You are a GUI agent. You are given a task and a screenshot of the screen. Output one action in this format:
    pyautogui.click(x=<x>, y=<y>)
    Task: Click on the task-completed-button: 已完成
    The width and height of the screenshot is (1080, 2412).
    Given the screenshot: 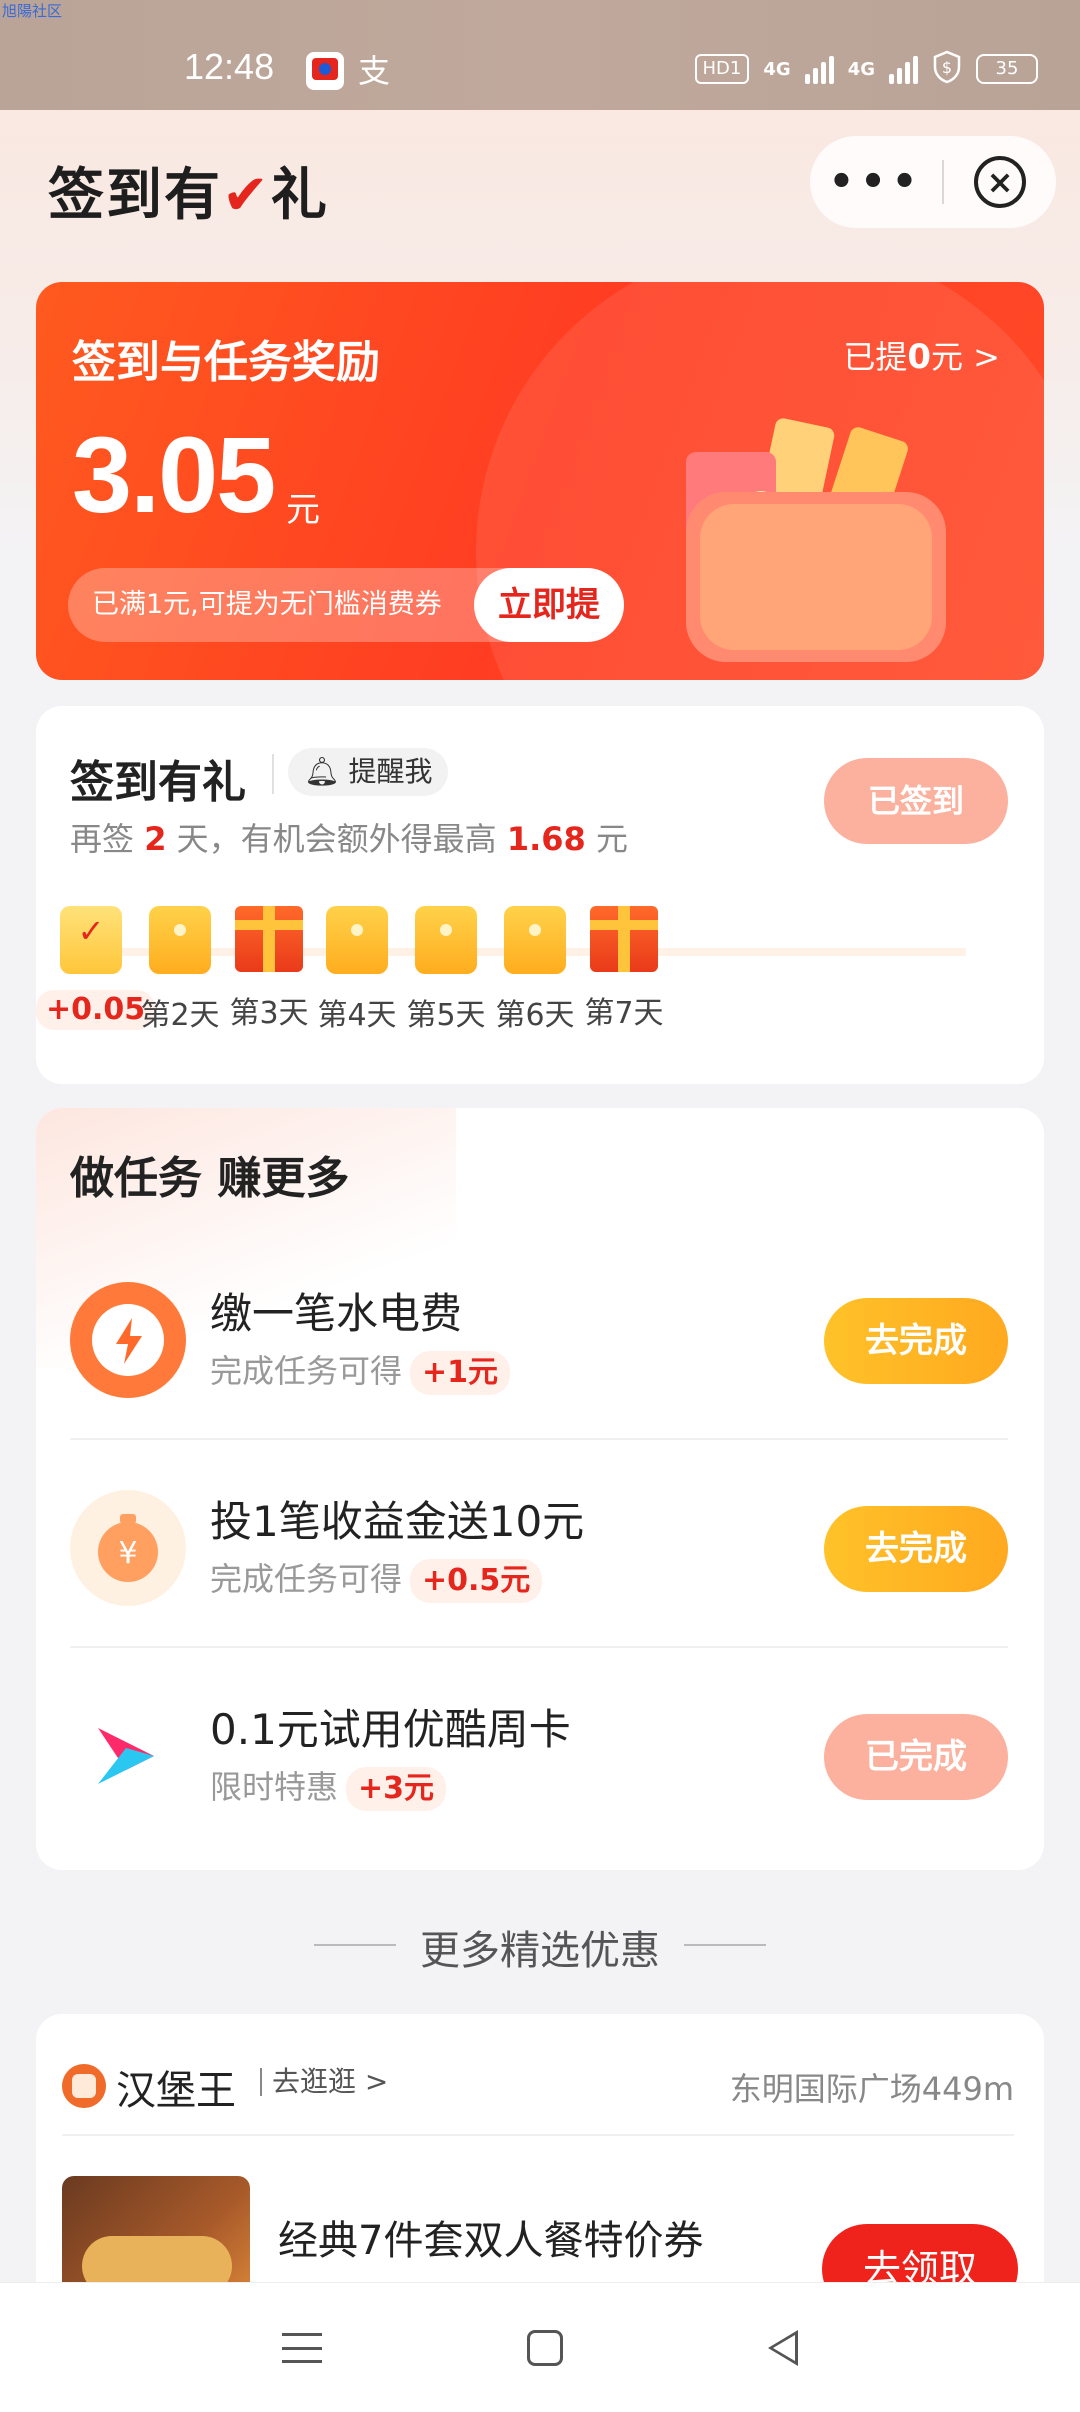 What is the action you would take?
    pyautogui.click(x=916, y=1757)
    